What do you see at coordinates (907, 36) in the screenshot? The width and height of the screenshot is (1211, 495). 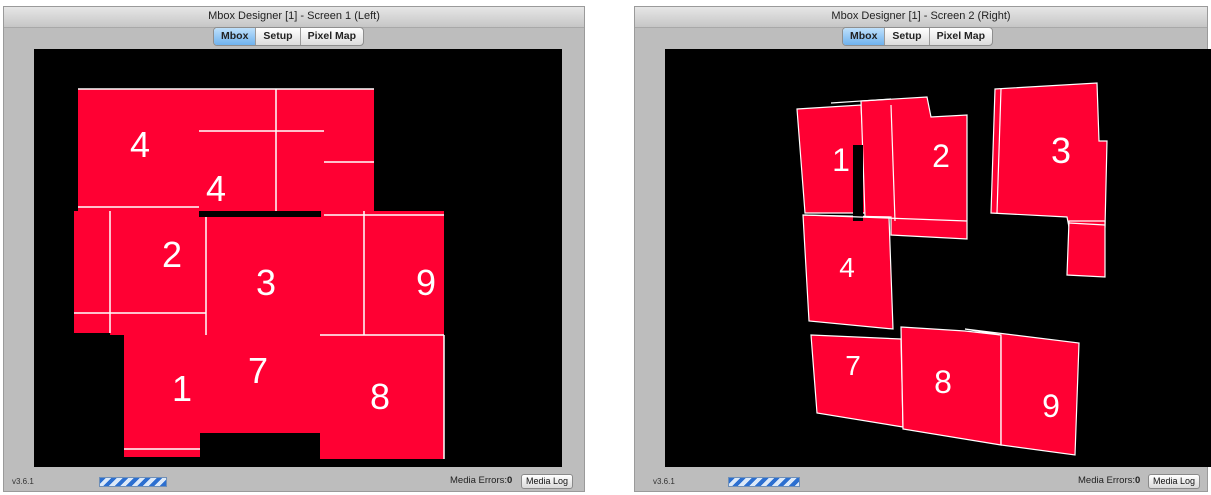 I see `right-tab-setup: Setup` at bounding box center [907, 36].